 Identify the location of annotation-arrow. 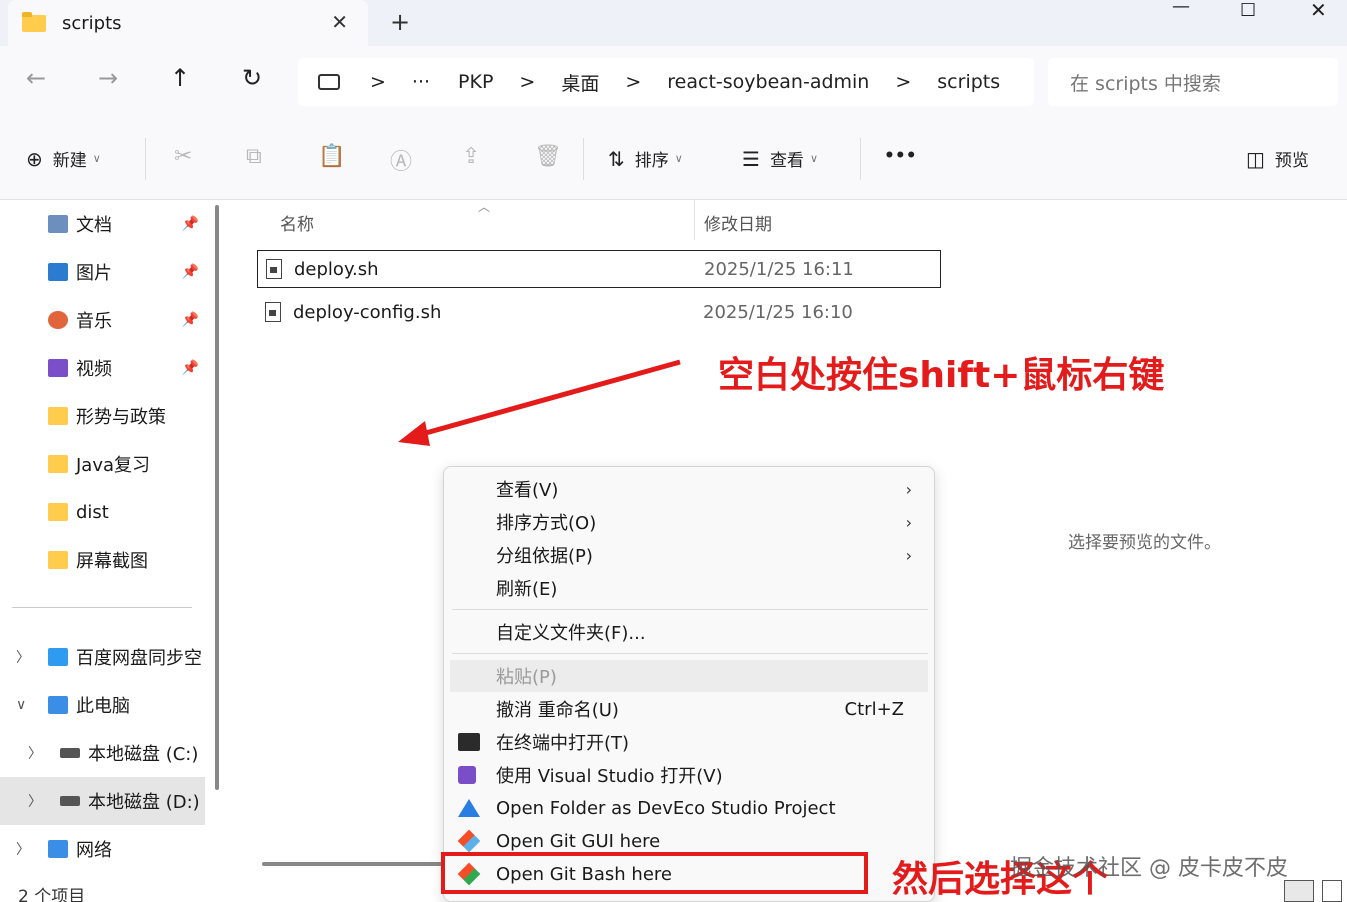
(539, 402).